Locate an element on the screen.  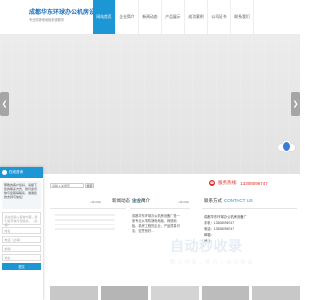
search-button: 搜索 is located at coordinates (89, 185).